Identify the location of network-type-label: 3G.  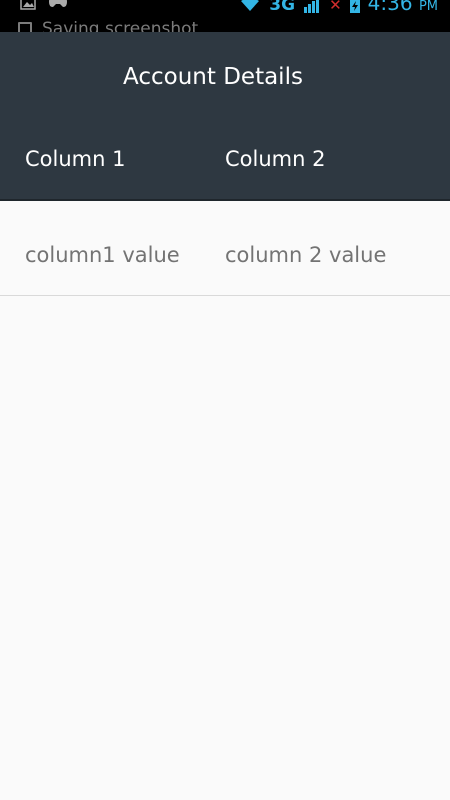
(282, 7).